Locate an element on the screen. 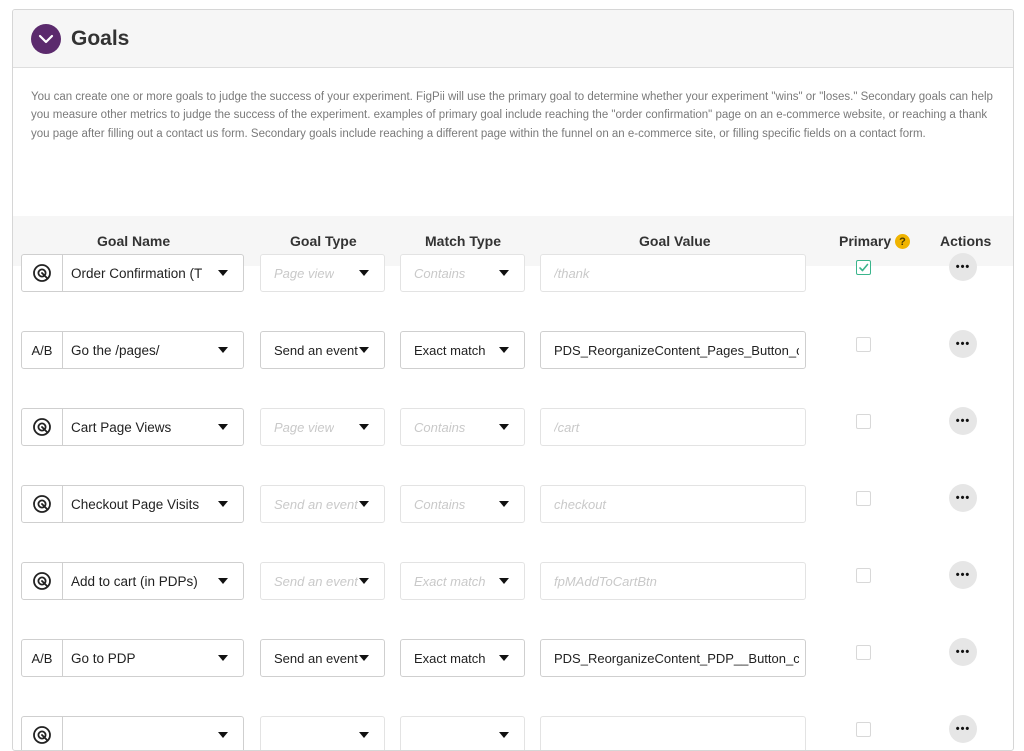 The height and width of the screenshot is (751, 1024). goal-value-input: PDS_ReorganizeContent_PDP__Button_click is located at coordinates (673, 658).